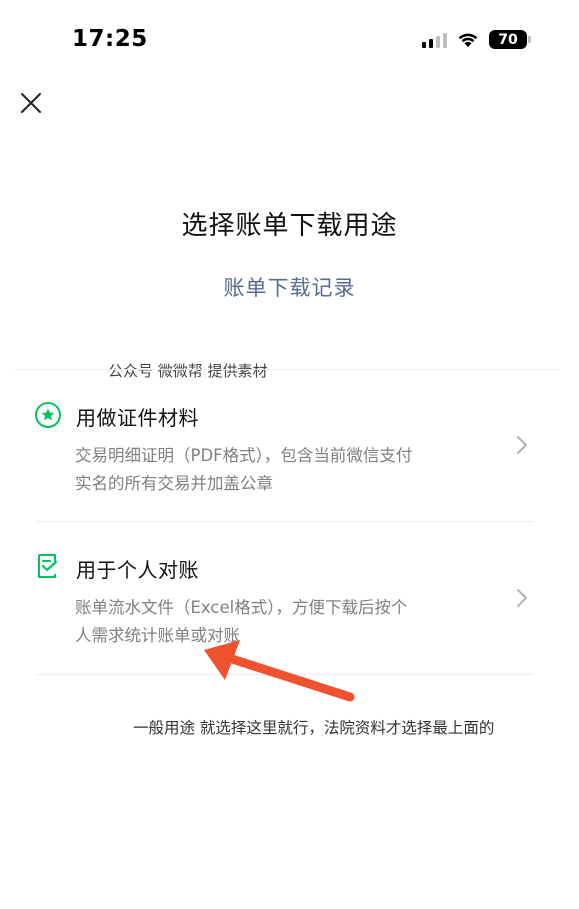 This screenshot has height=909, width=579. I want to click on battery-level: 70, so click(508, 39).